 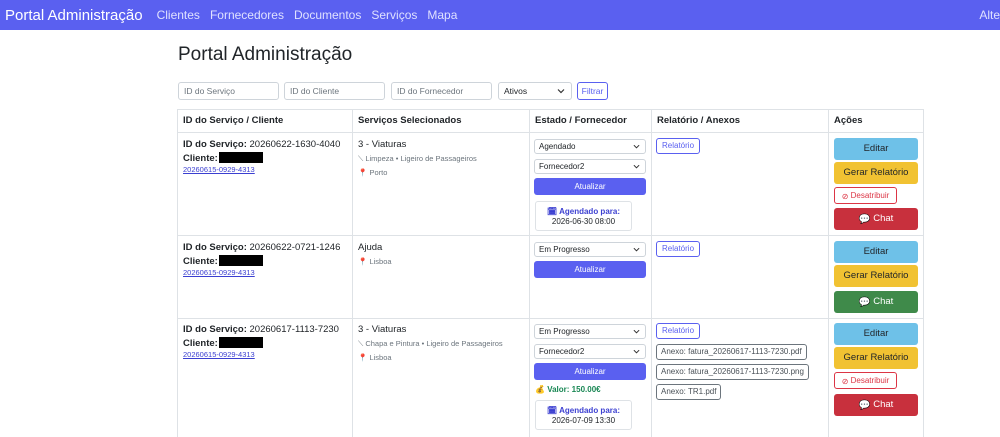 I want to click on scheduled-datetime: 2026-06-30 08:00, so click(x=583, y=221).